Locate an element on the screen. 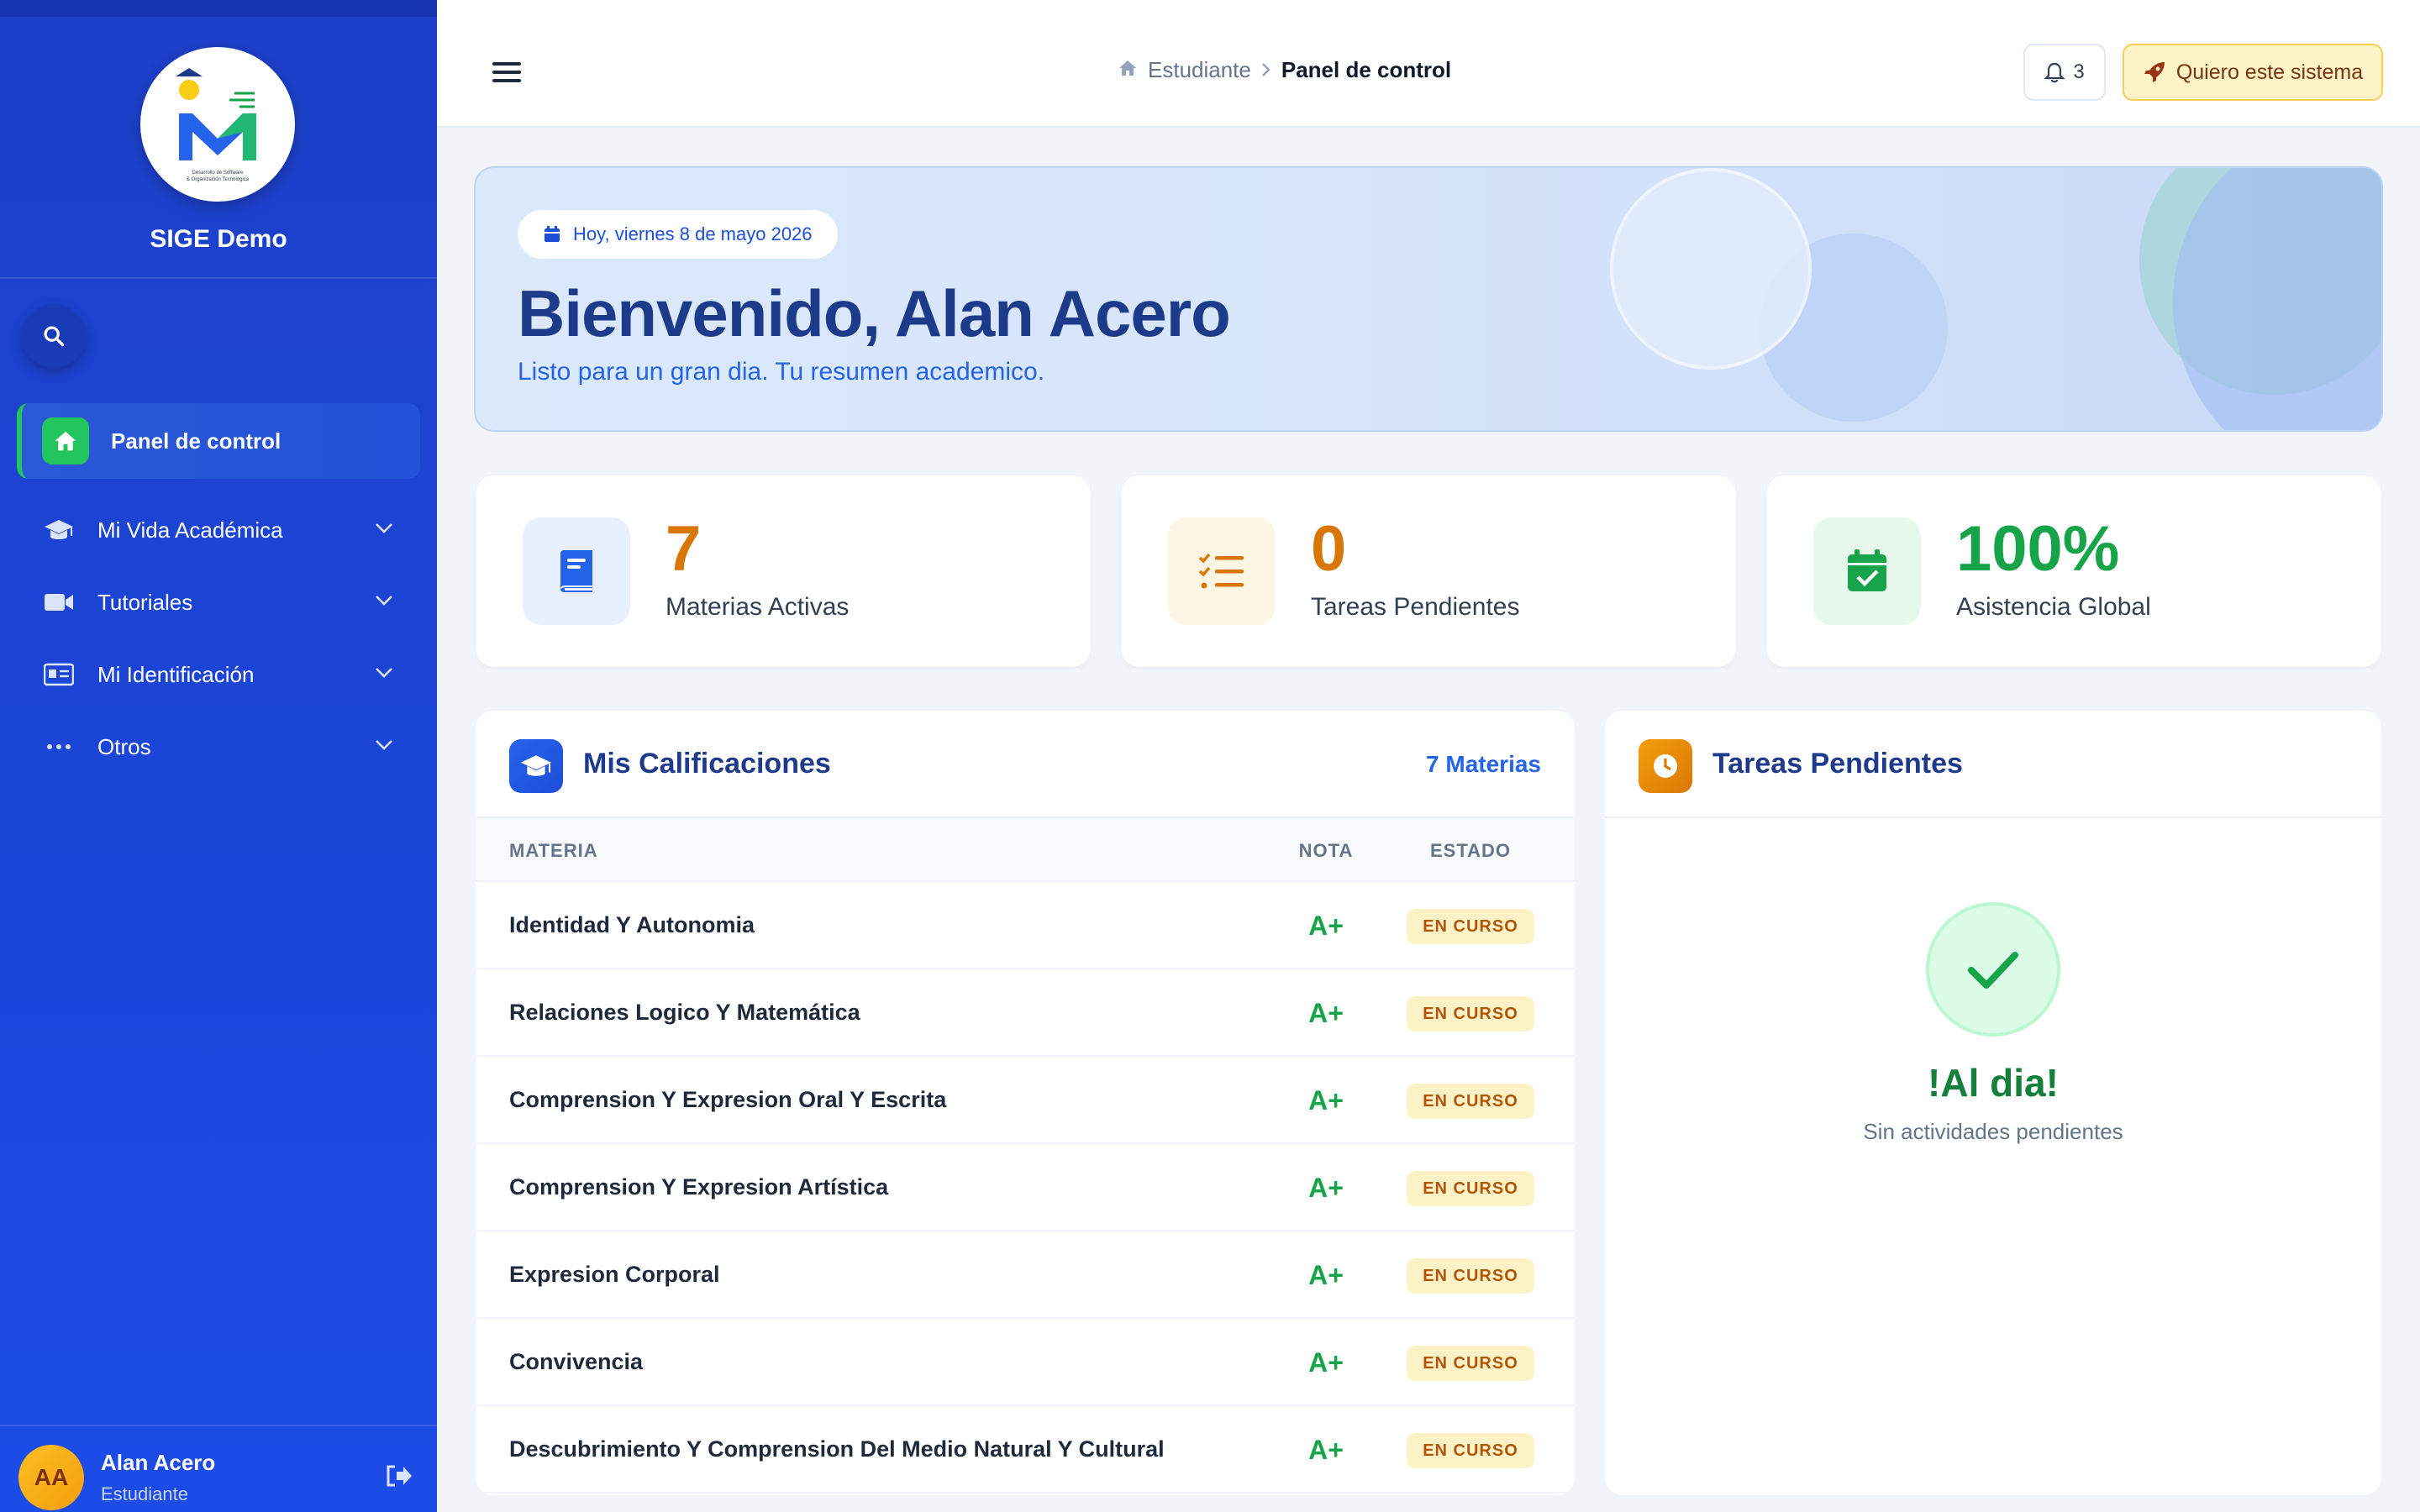 This screenshot has height=1512, width=2420. sidebar-user-panel: AA Alan Acero Estudiante is located at coordinates (218, 1468).